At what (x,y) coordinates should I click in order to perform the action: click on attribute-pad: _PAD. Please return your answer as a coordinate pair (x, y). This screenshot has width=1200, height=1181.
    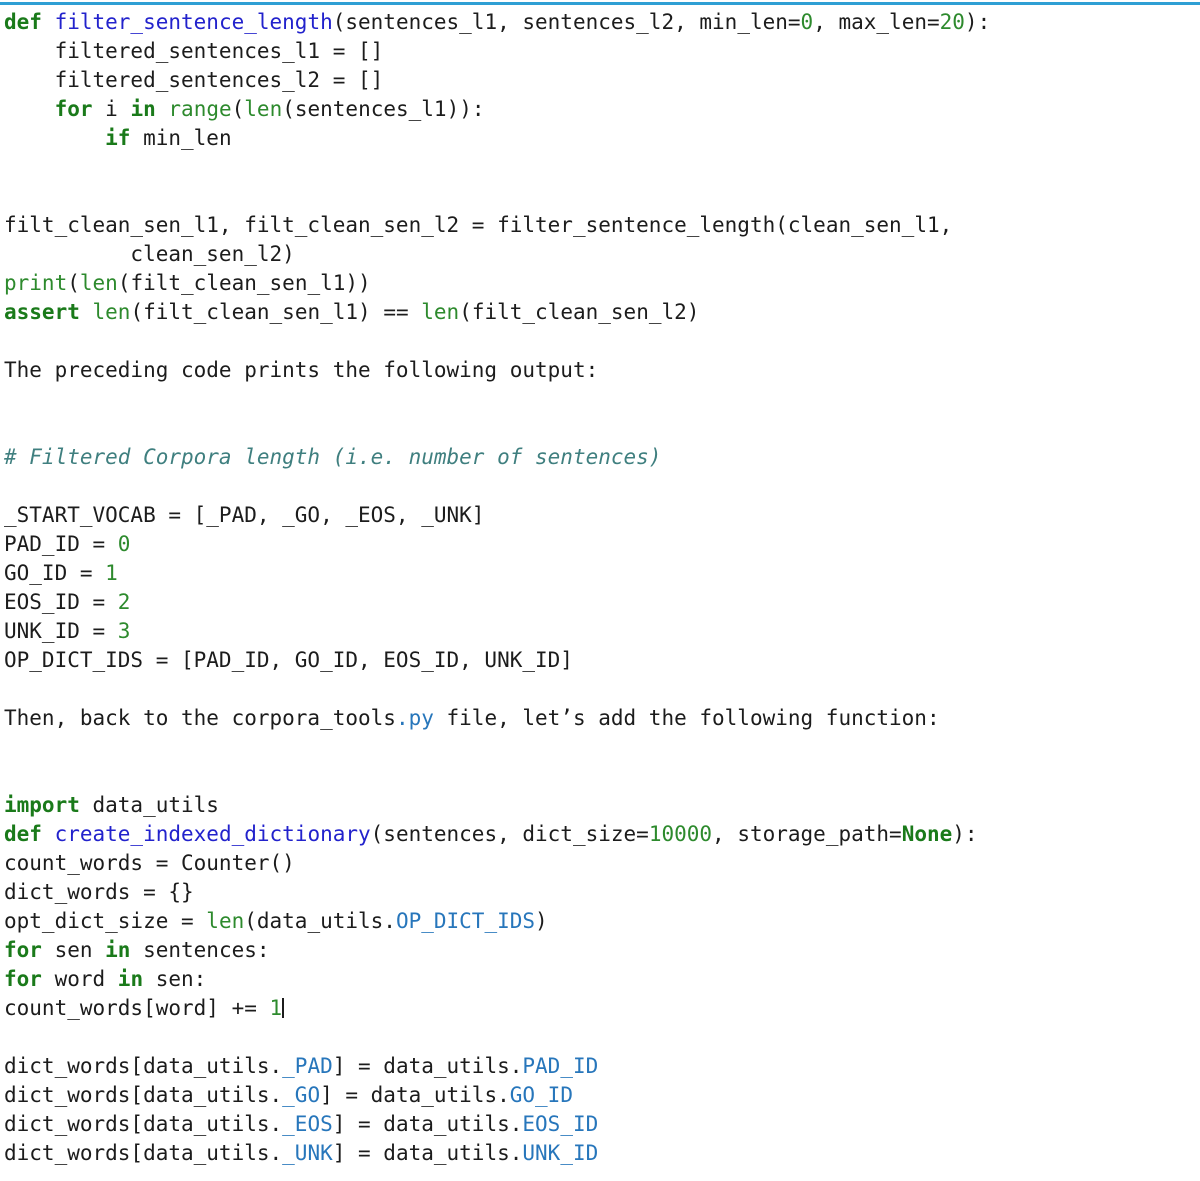
    Looking at the image, I should click on (307, 1066).